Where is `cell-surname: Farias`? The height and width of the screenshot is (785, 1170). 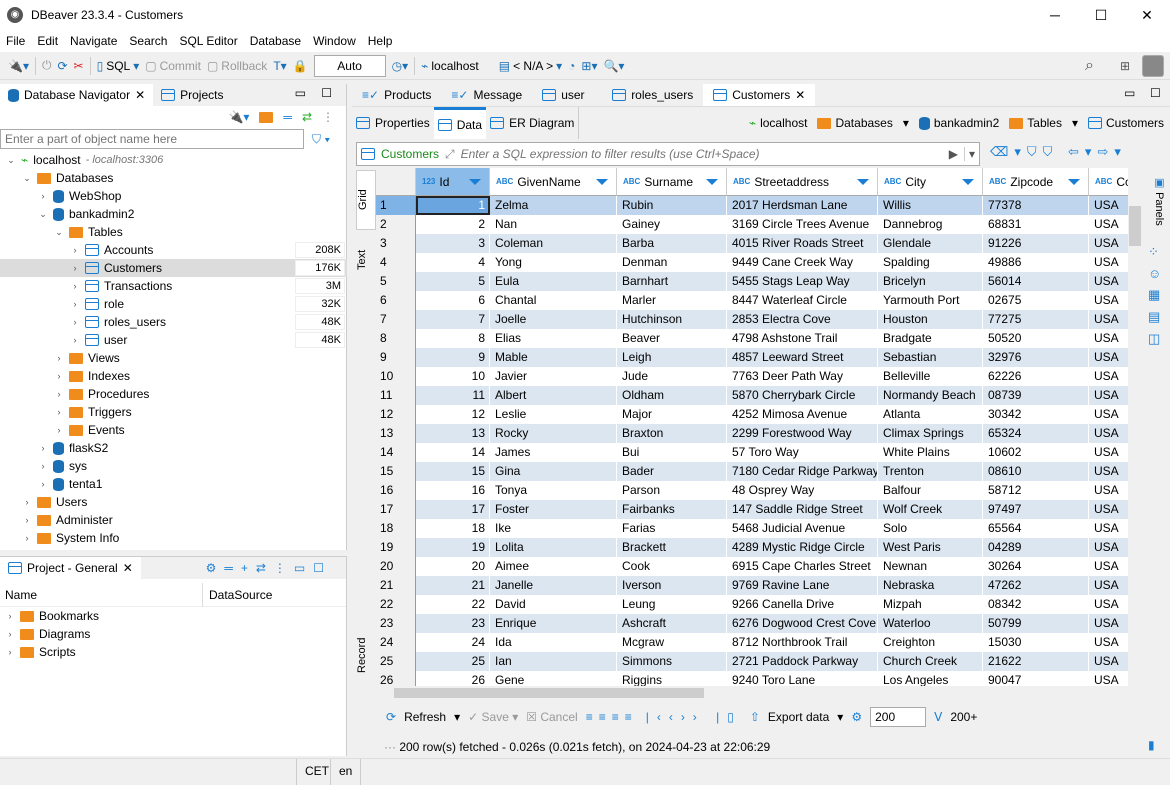
cell-surname: Farias is located at coordinates (672, 528).